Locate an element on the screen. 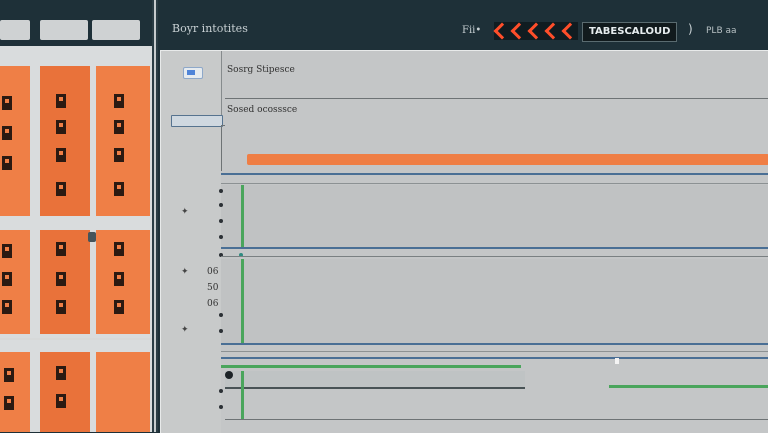  double-chevron-icon is located at coordinates (536, 31).